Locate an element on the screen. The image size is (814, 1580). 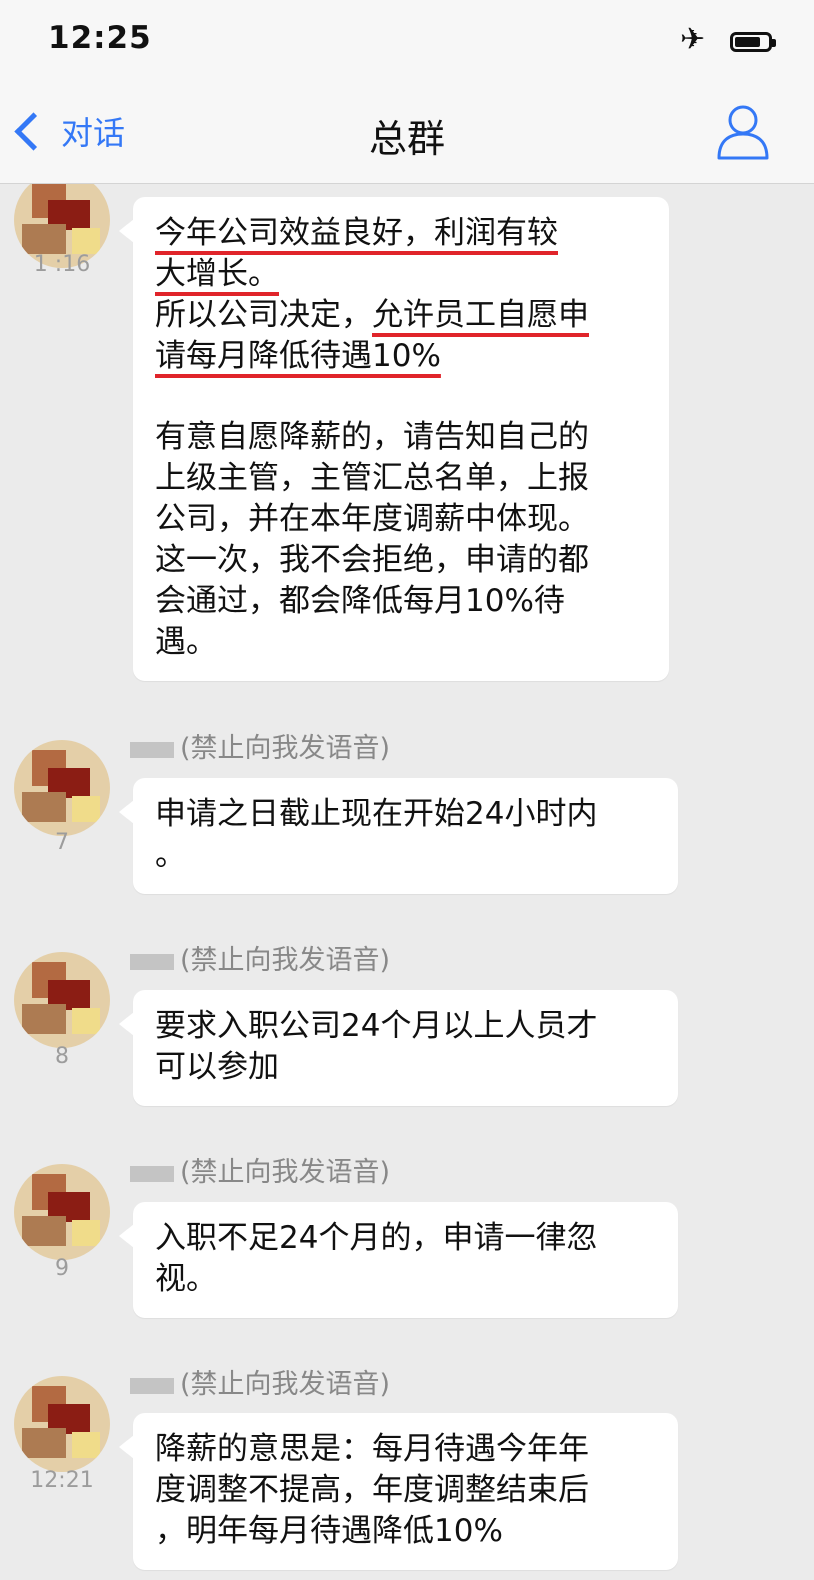
message-line: 上级主管，主管汇总名单，上报 is located at coordinates (401, 478).